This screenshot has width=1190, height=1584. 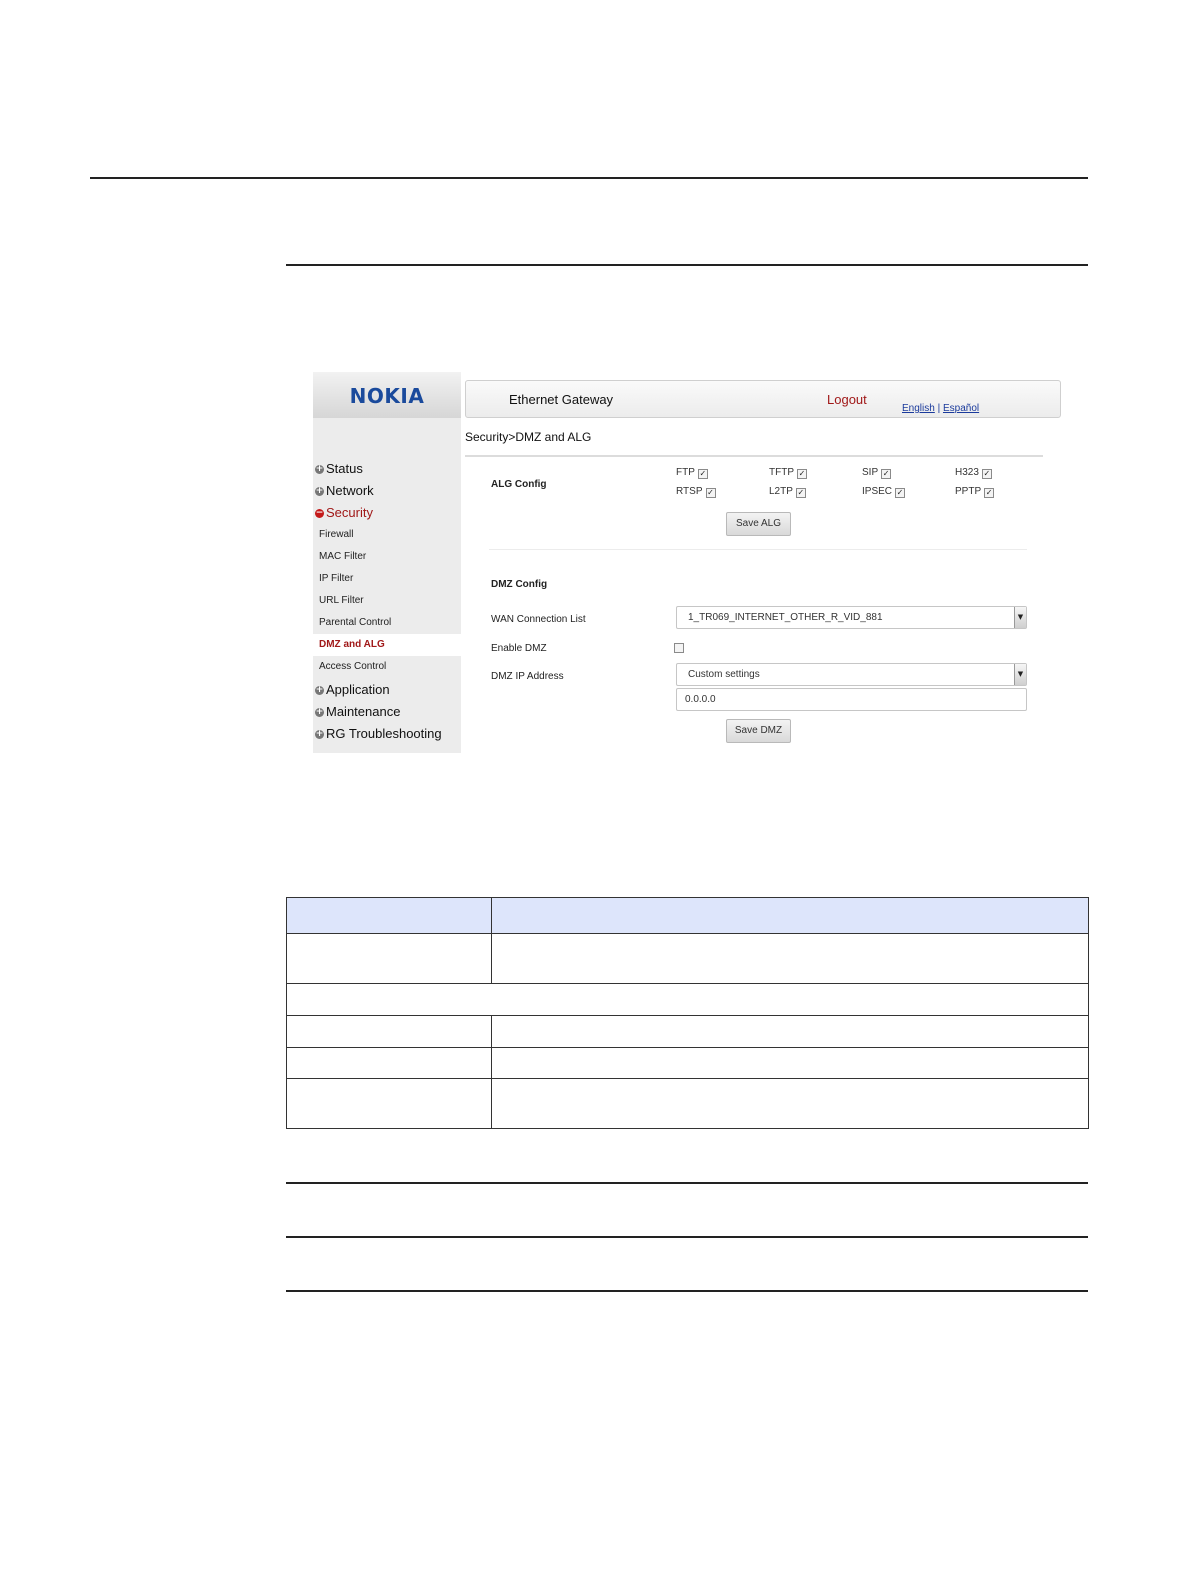 I want to click on alg-ftp-option: FTP ✓, so click(x=692, y=473).